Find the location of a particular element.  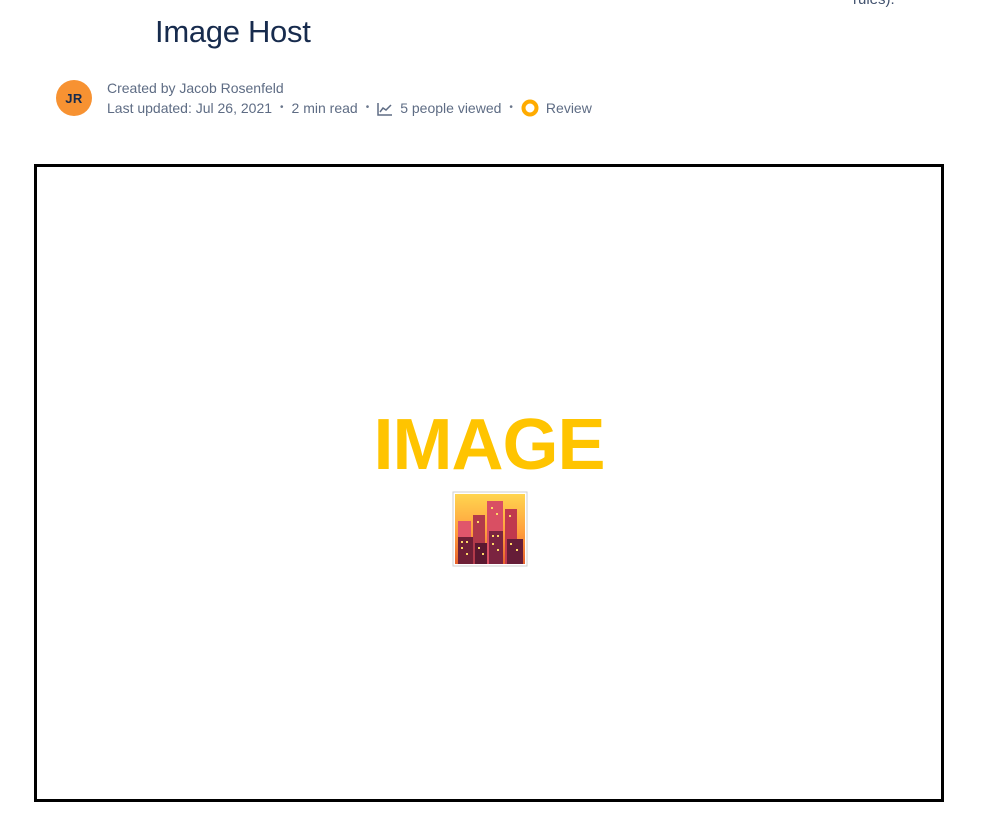

created-by-text: Created by Jacob Rosenfeld is located at coordinates (195, 88).